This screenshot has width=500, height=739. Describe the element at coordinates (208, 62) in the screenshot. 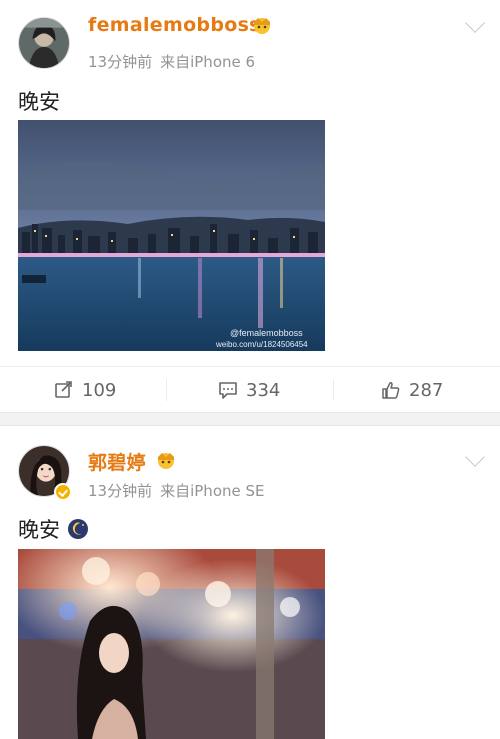

I see `post-source: 来自iPhone 6` at that location.